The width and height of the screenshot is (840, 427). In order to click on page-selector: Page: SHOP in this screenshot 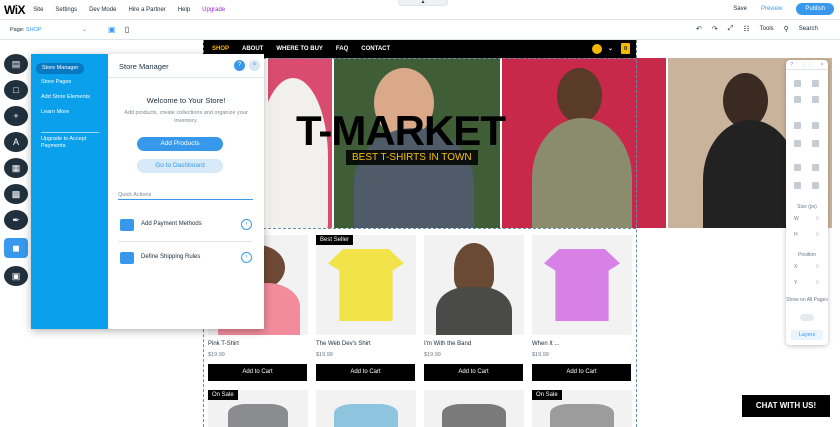, I will do `click(26, 30)`.